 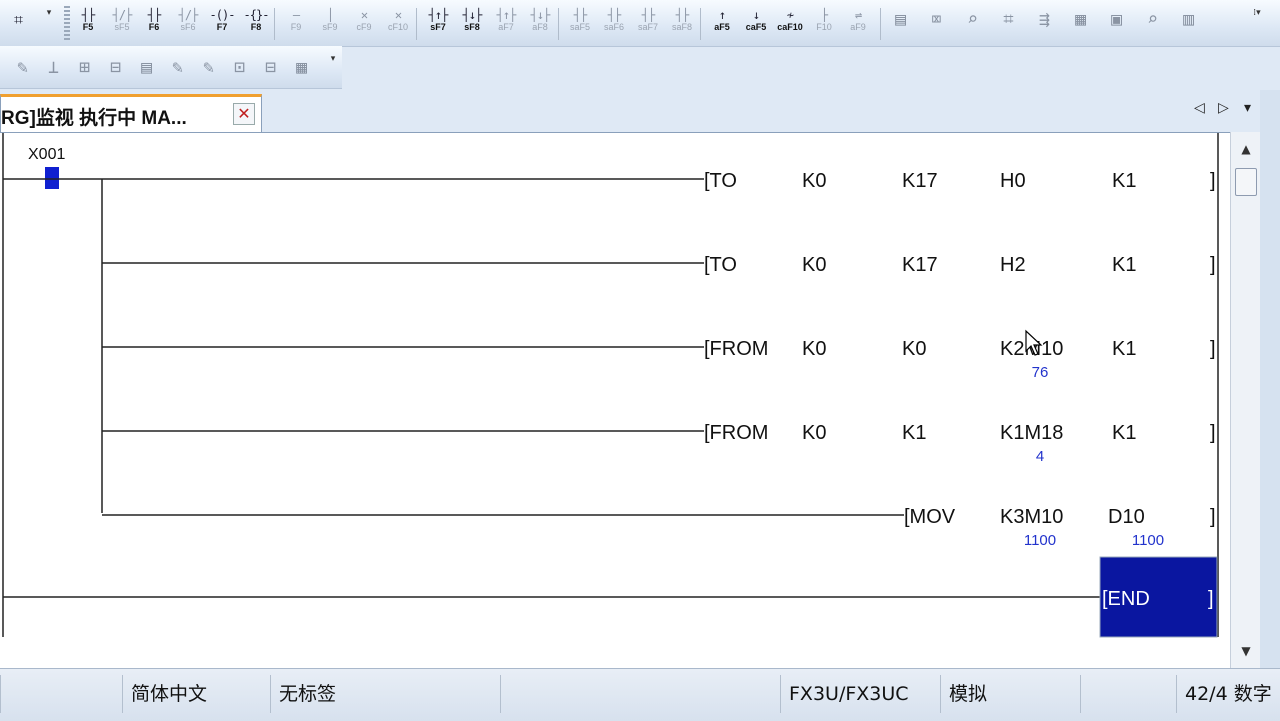 What do you see at coordinates (1257, 23) in the screenshot?
I see `toolbar-overflow-right: ⁞▾` at bounding box center [1257, 23].